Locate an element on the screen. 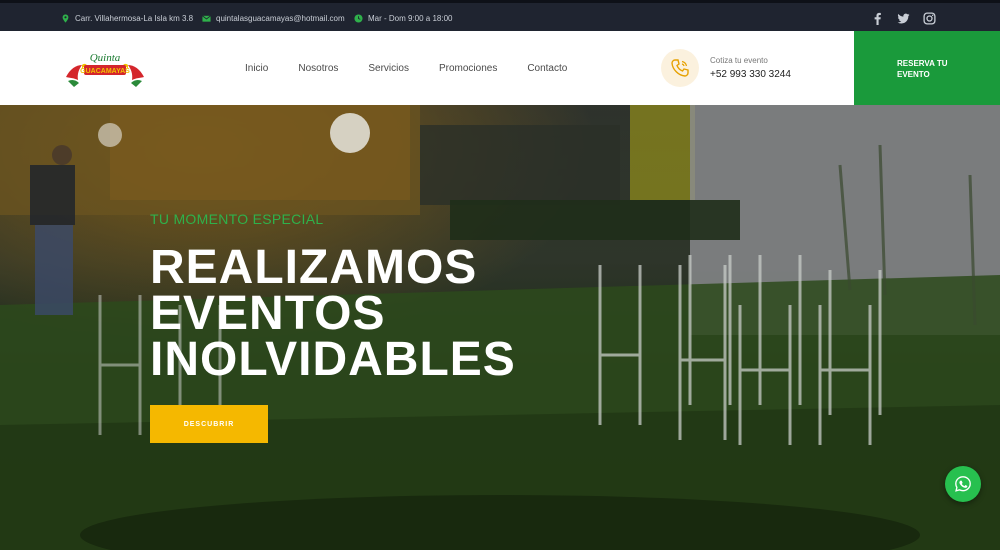 The width and height of the screenshot is (1000, 550). email-info: quintalasguacamayas@hotmail.com is located at coordinates (273, 18).